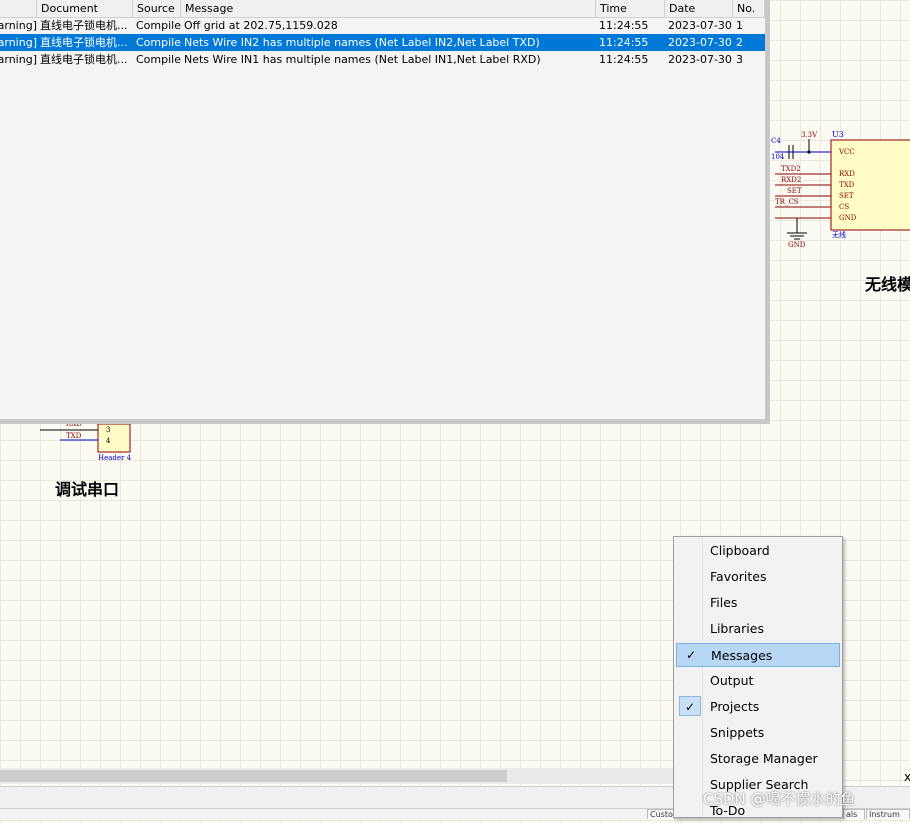 Image resolution: width=910 pixels, height=823 pixels. Describe the element at coordinates (18, 8) in the screenshot. I see `column-kind` at that location.